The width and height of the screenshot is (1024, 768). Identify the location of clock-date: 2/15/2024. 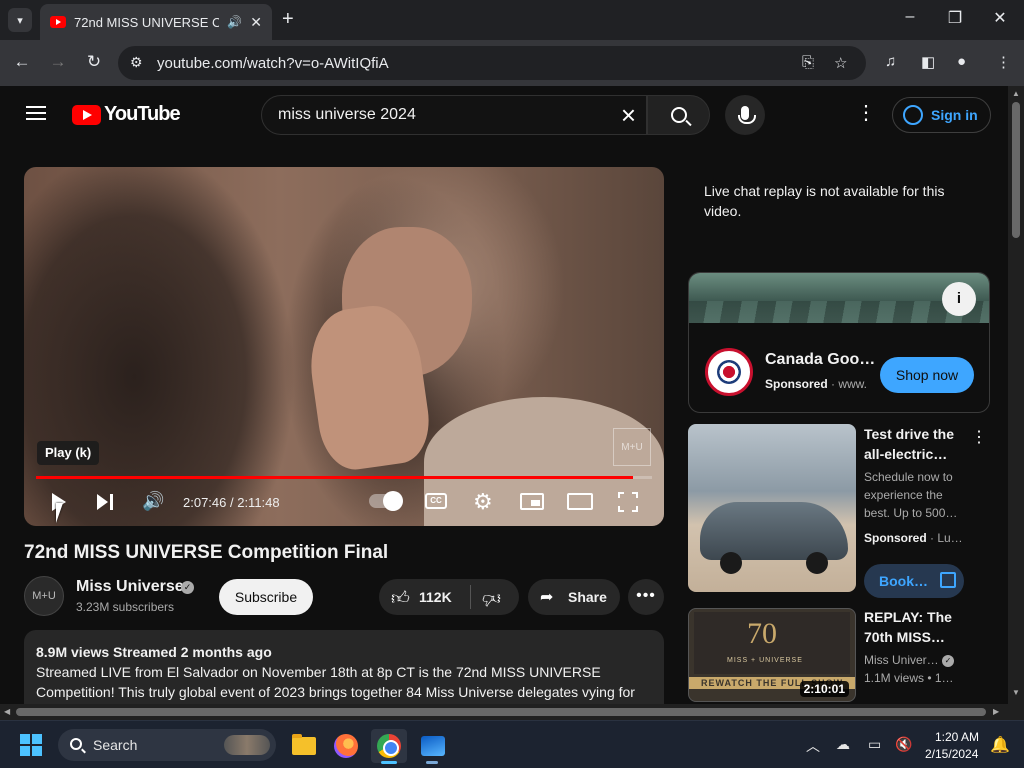
(951, 754).